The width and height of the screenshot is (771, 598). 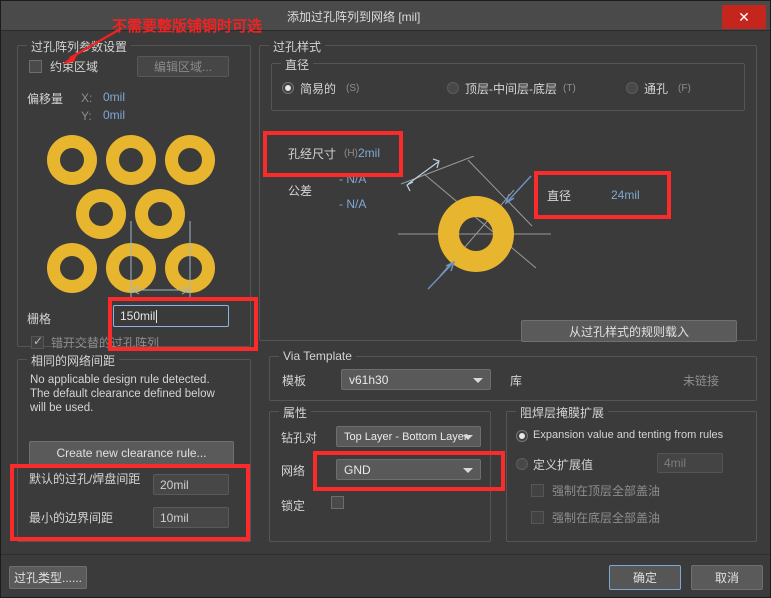 I want to click on net-select-value: GND, so click(x=357, y=469).